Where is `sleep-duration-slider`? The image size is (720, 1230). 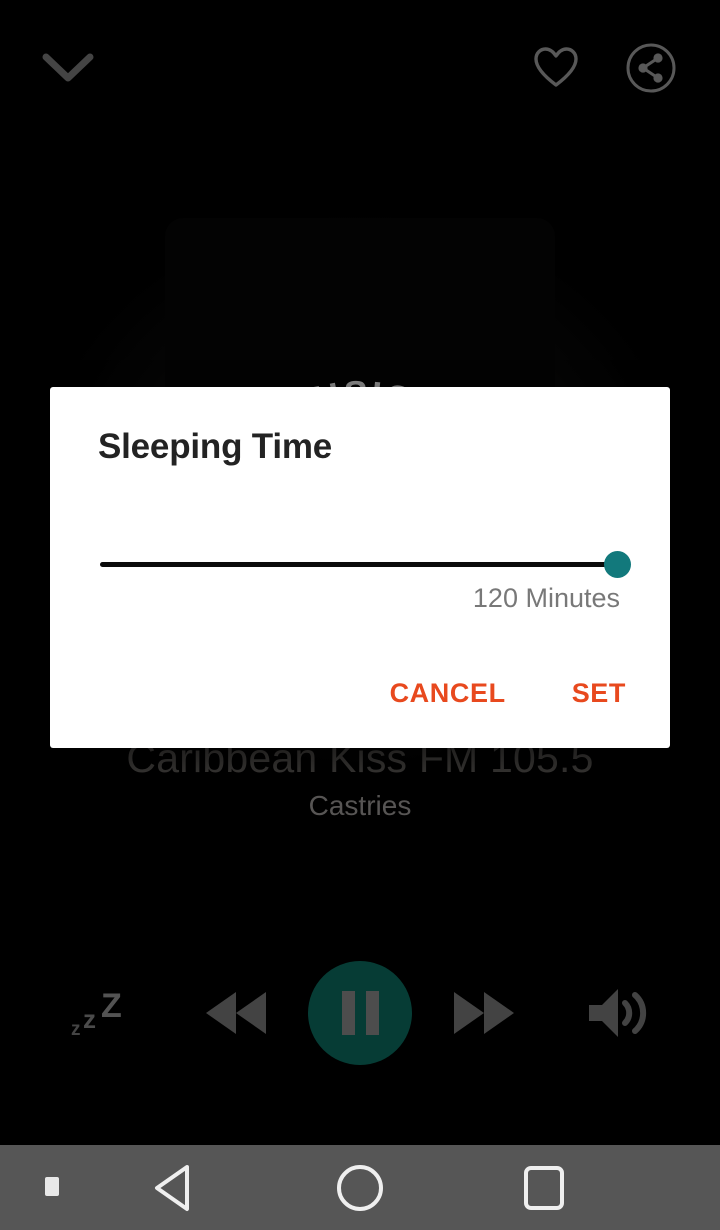
sleep-duration-slider is located at coordinates (364, 564).